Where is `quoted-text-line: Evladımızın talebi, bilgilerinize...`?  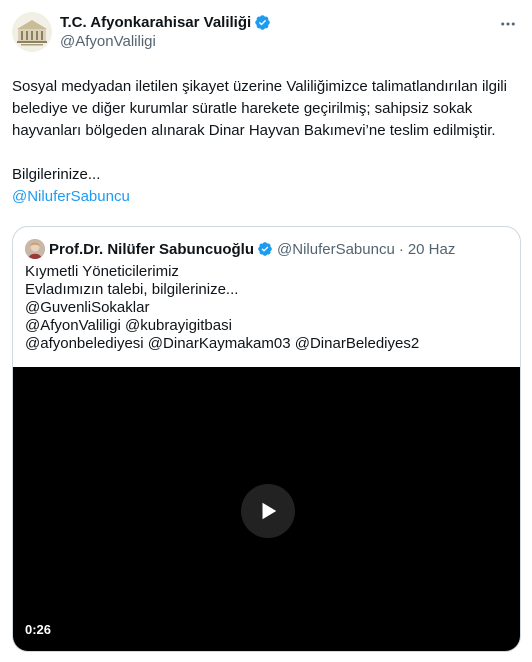
quoted-text-line: Evladımızın talebi, bilgilerinize... is located at coordinates (132, 289).